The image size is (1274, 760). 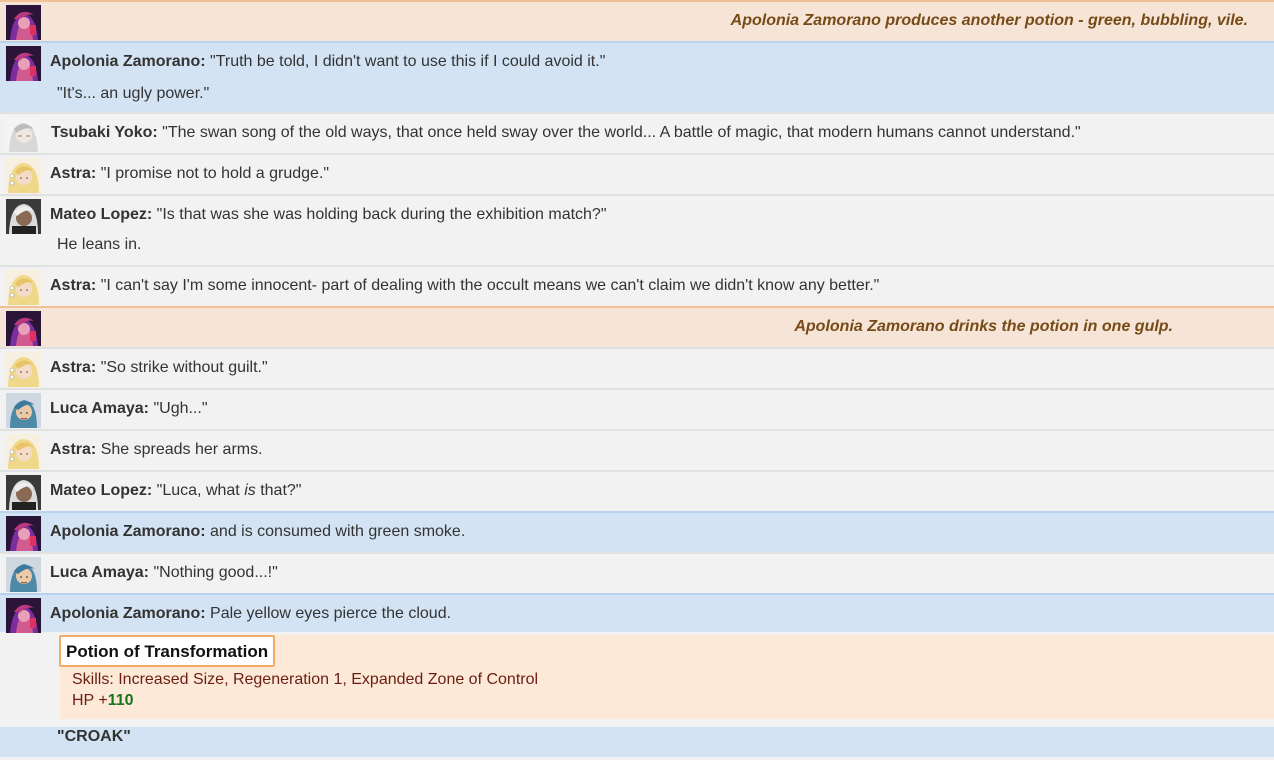 I want to click on message-text: "I promise not to hold a grudge.", so click(x=215, y=173).